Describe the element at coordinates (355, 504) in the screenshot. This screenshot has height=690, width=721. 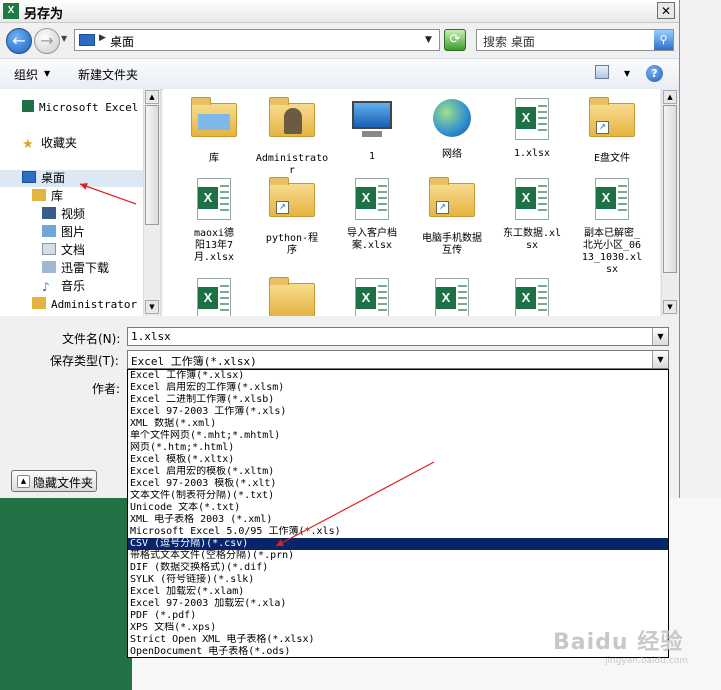
I see `annotation-arrow-csv` at that location.